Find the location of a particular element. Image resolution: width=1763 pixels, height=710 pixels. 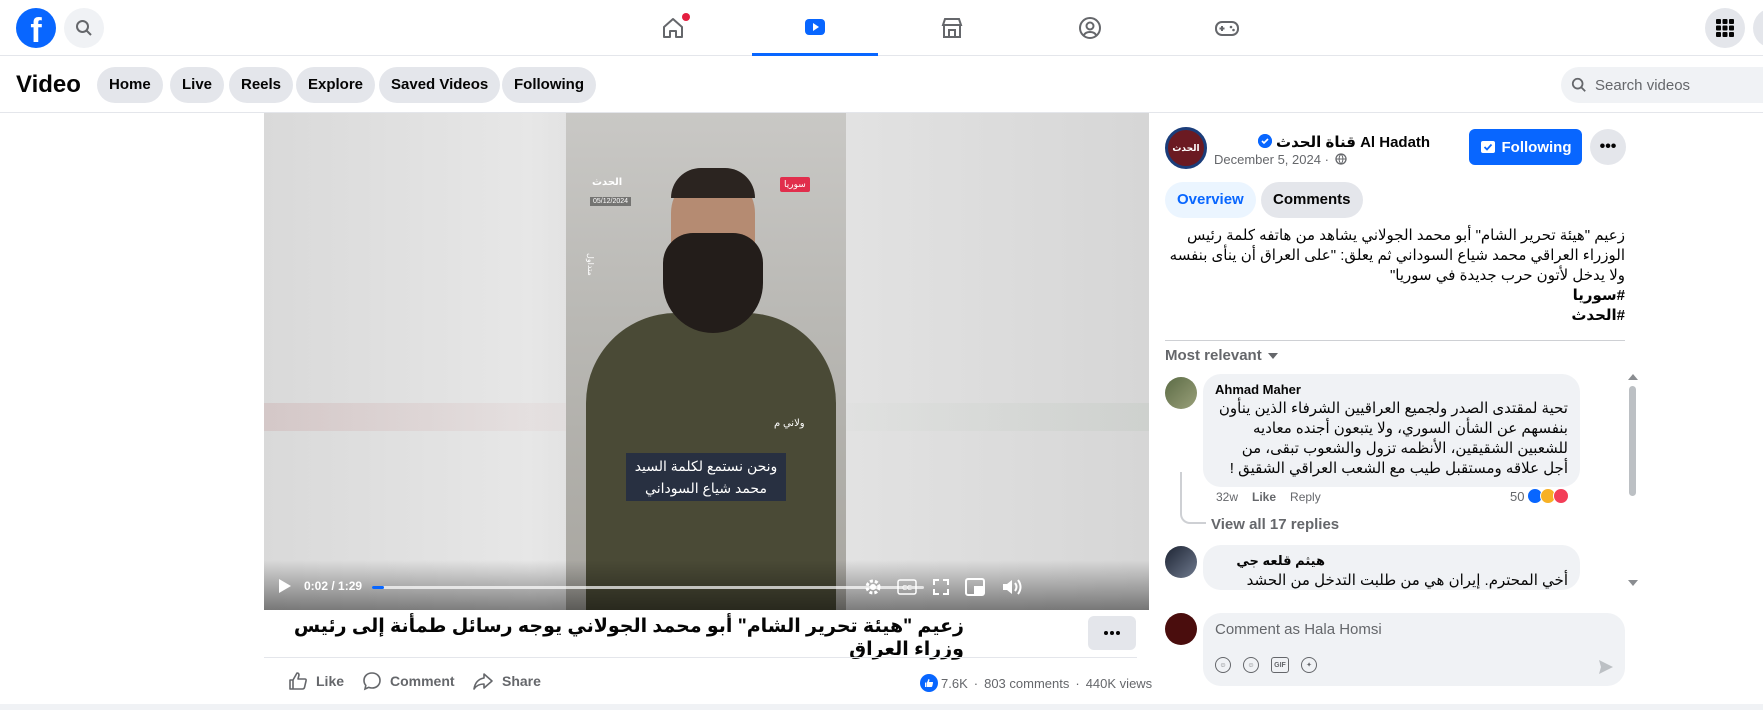

comments-count: 803 comments is located at coordinates (1026, 683).